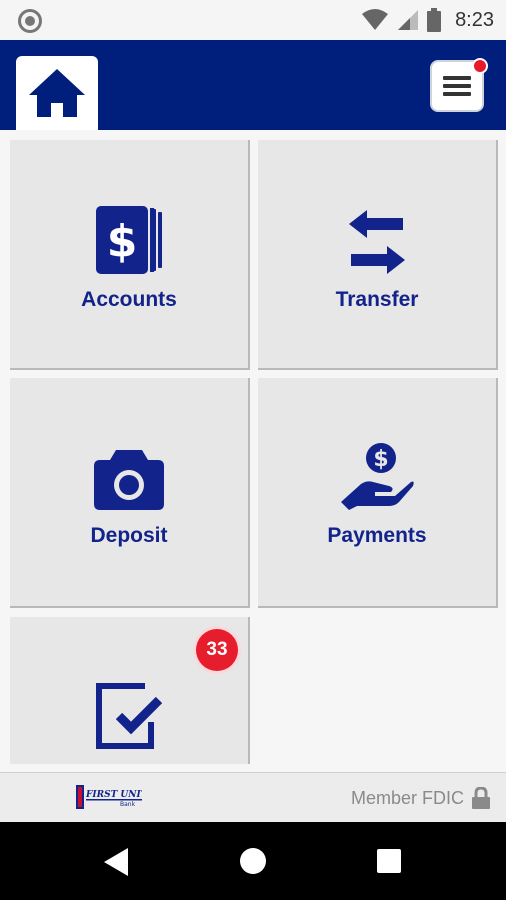  I want to click on tile-transfer: Transfer, so click(378, 255).